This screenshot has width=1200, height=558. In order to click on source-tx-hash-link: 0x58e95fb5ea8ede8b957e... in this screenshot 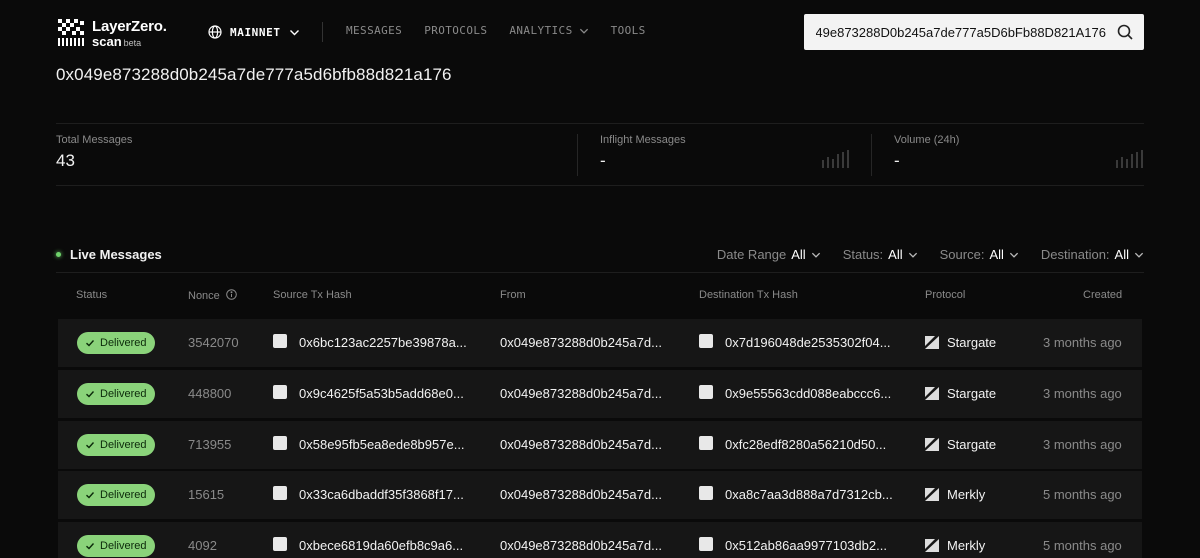, I will do `click(382, 444)`.